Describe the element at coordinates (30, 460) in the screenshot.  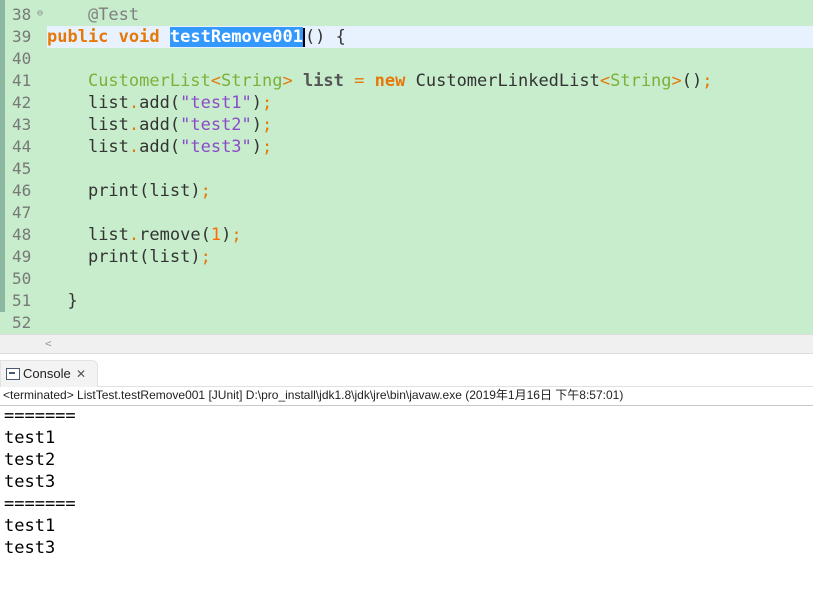
I see `output-line: test2` at that location.